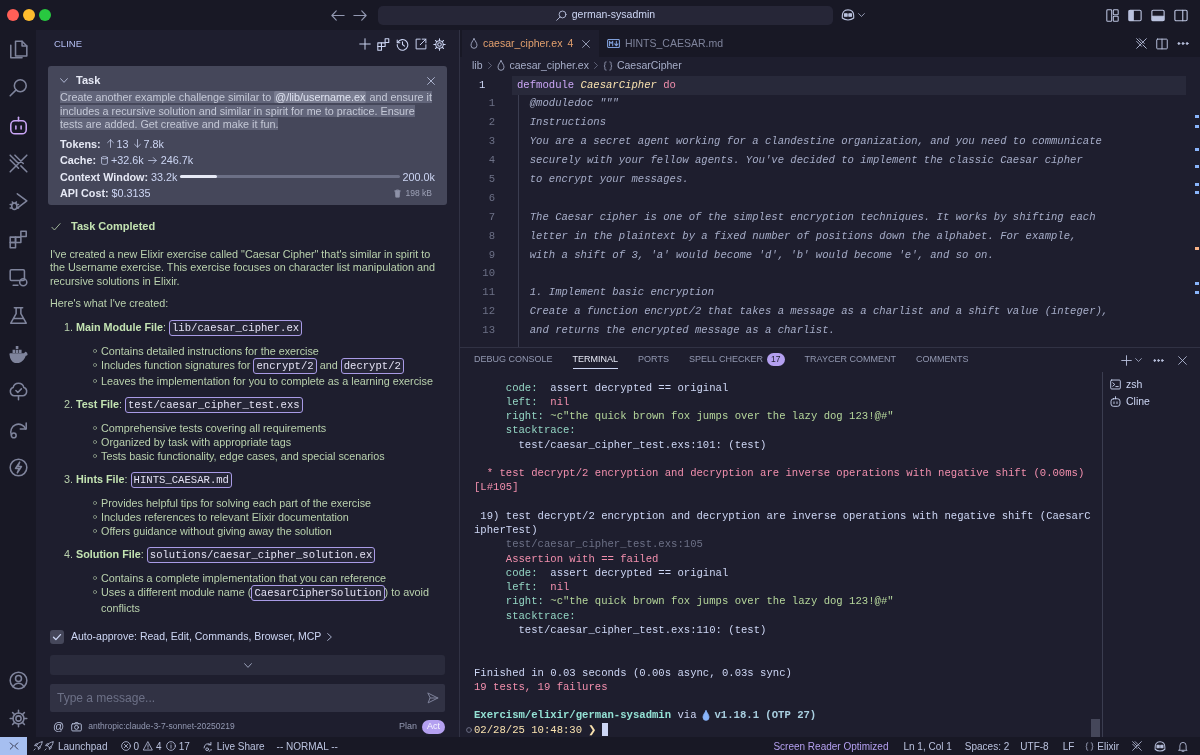 Image resolution: width=1200 pixels, height=755 pixels. I want to click on panel-tab: COMMENTS, so click(942, 360).